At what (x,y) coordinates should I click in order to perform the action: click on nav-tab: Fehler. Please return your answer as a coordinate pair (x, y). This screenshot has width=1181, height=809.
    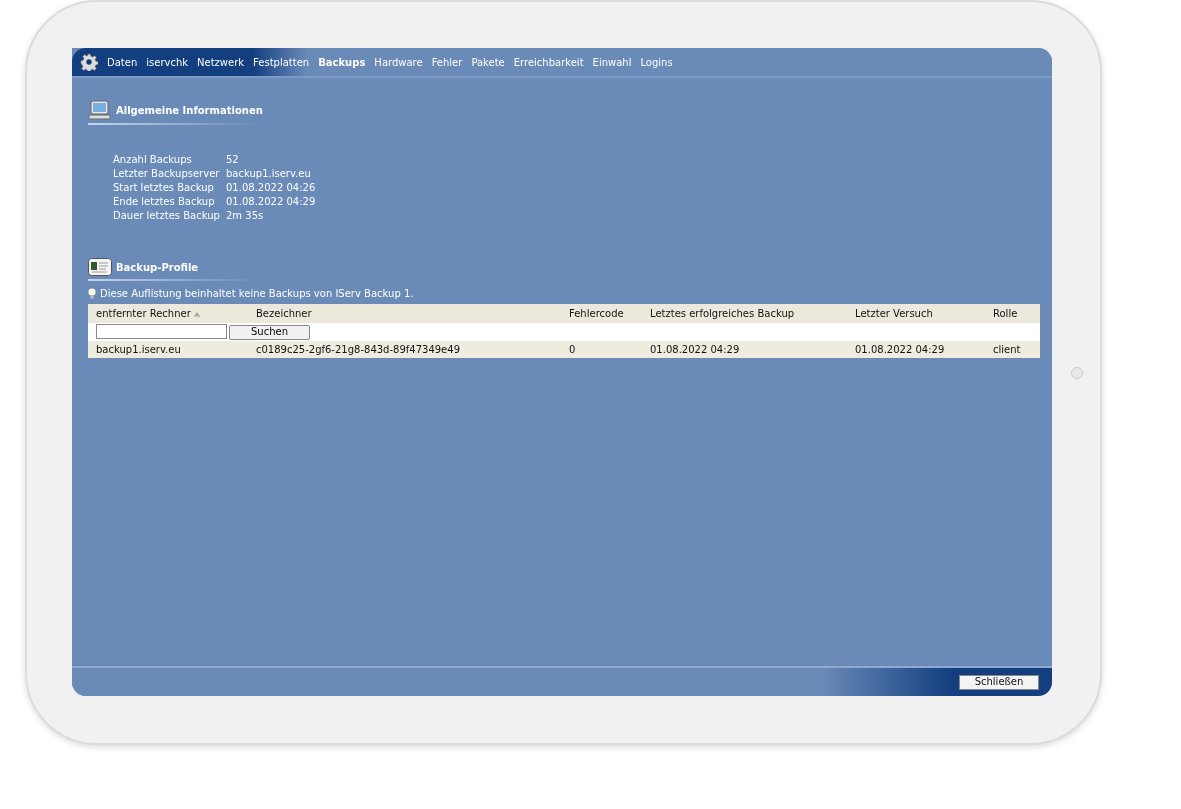
    Looking at the image, I should click on (447, 62).